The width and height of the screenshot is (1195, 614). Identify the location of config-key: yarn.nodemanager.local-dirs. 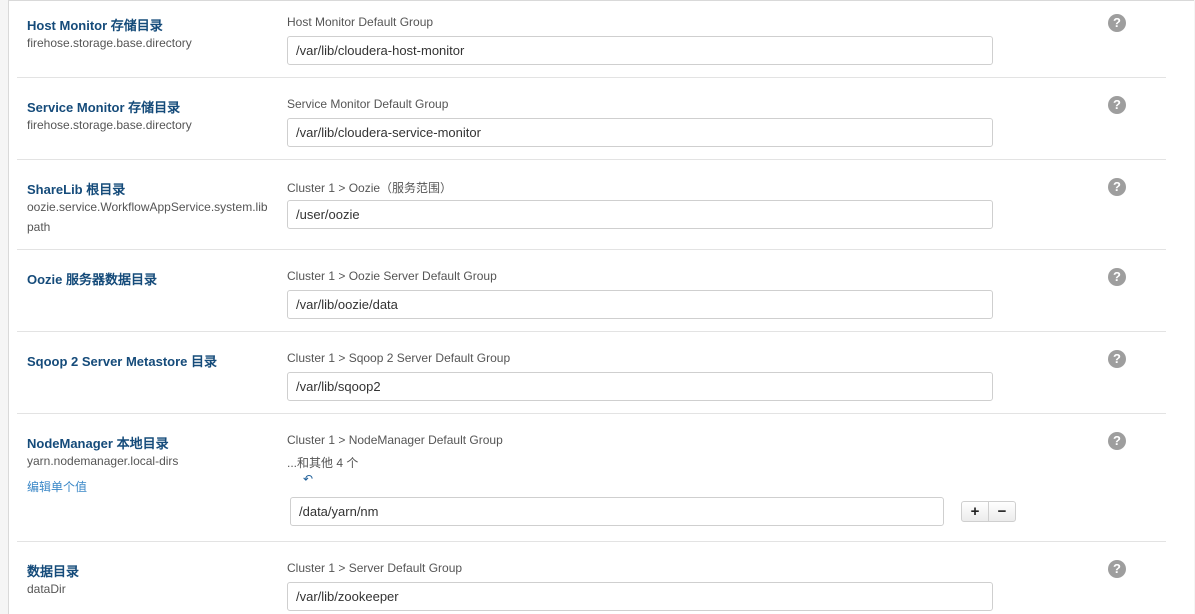
(103, 461).